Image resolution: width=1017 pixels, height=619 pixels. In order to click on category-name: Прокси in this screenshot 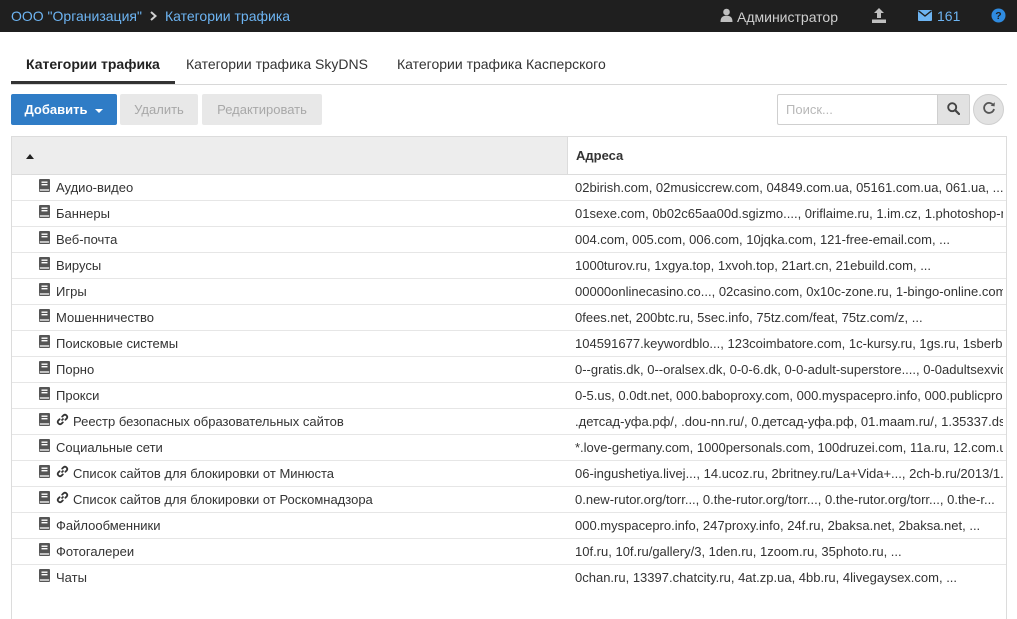, I will do `click(78, 395)`.